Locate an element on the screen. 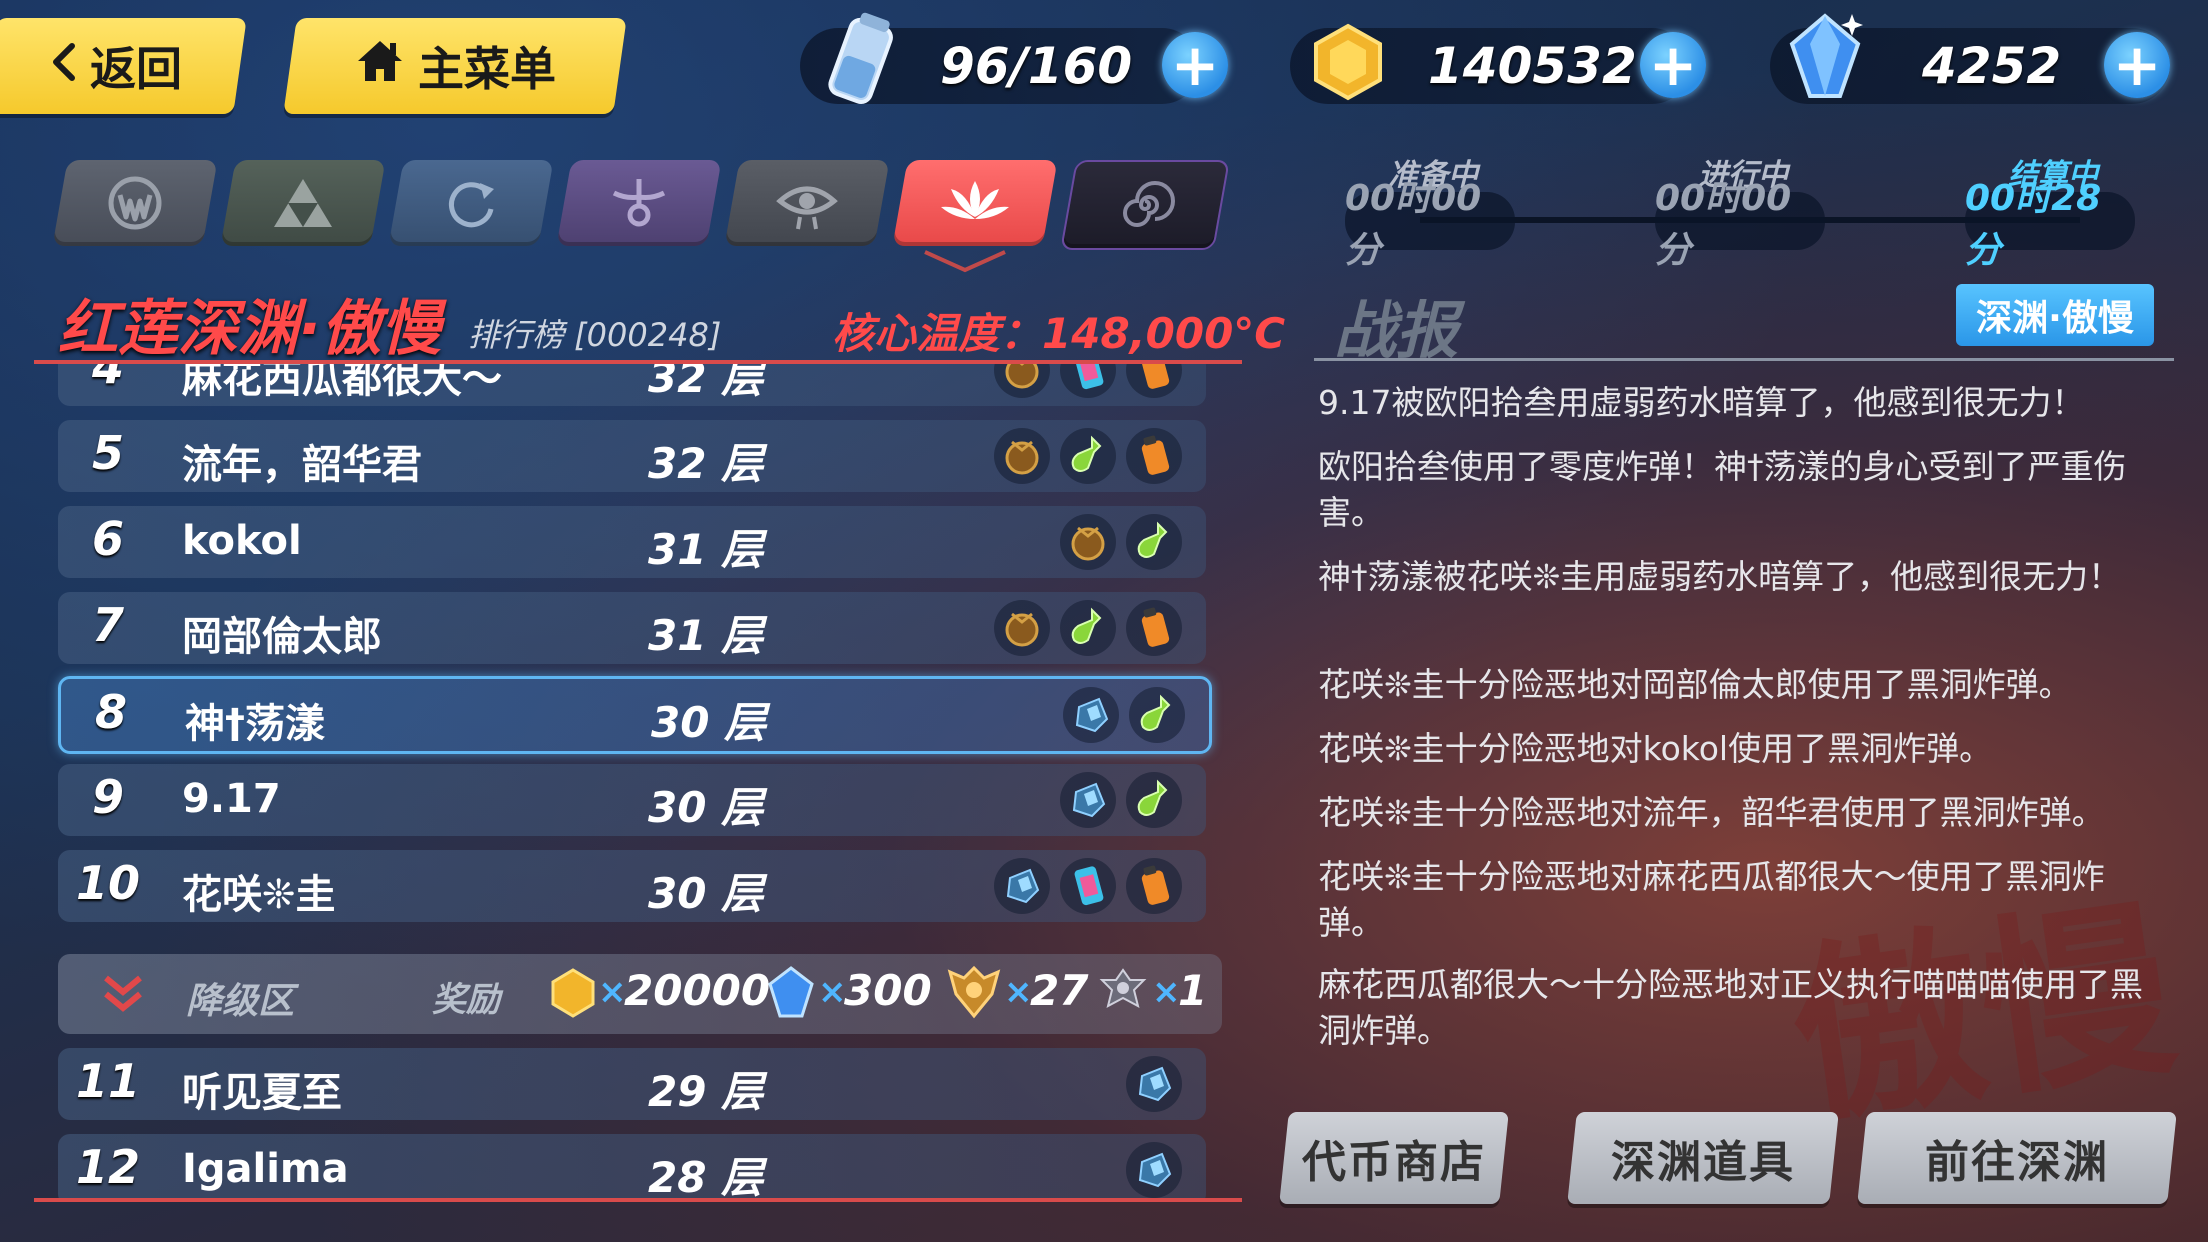 The image size is (2208, 1242). badge-reward-value: 27 is located at coordinates (1059, 990).